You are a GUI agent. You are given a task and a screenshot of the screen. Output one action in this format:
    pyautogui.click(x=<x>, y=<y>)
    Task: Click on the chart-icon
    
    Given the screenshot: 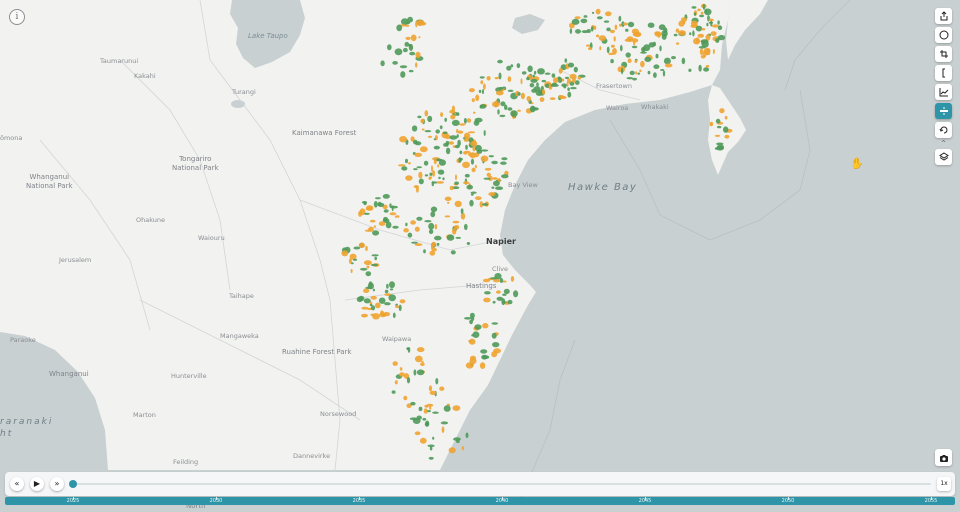 What is the action you would take?
    pyautogui.click(x=943, y=92)
    